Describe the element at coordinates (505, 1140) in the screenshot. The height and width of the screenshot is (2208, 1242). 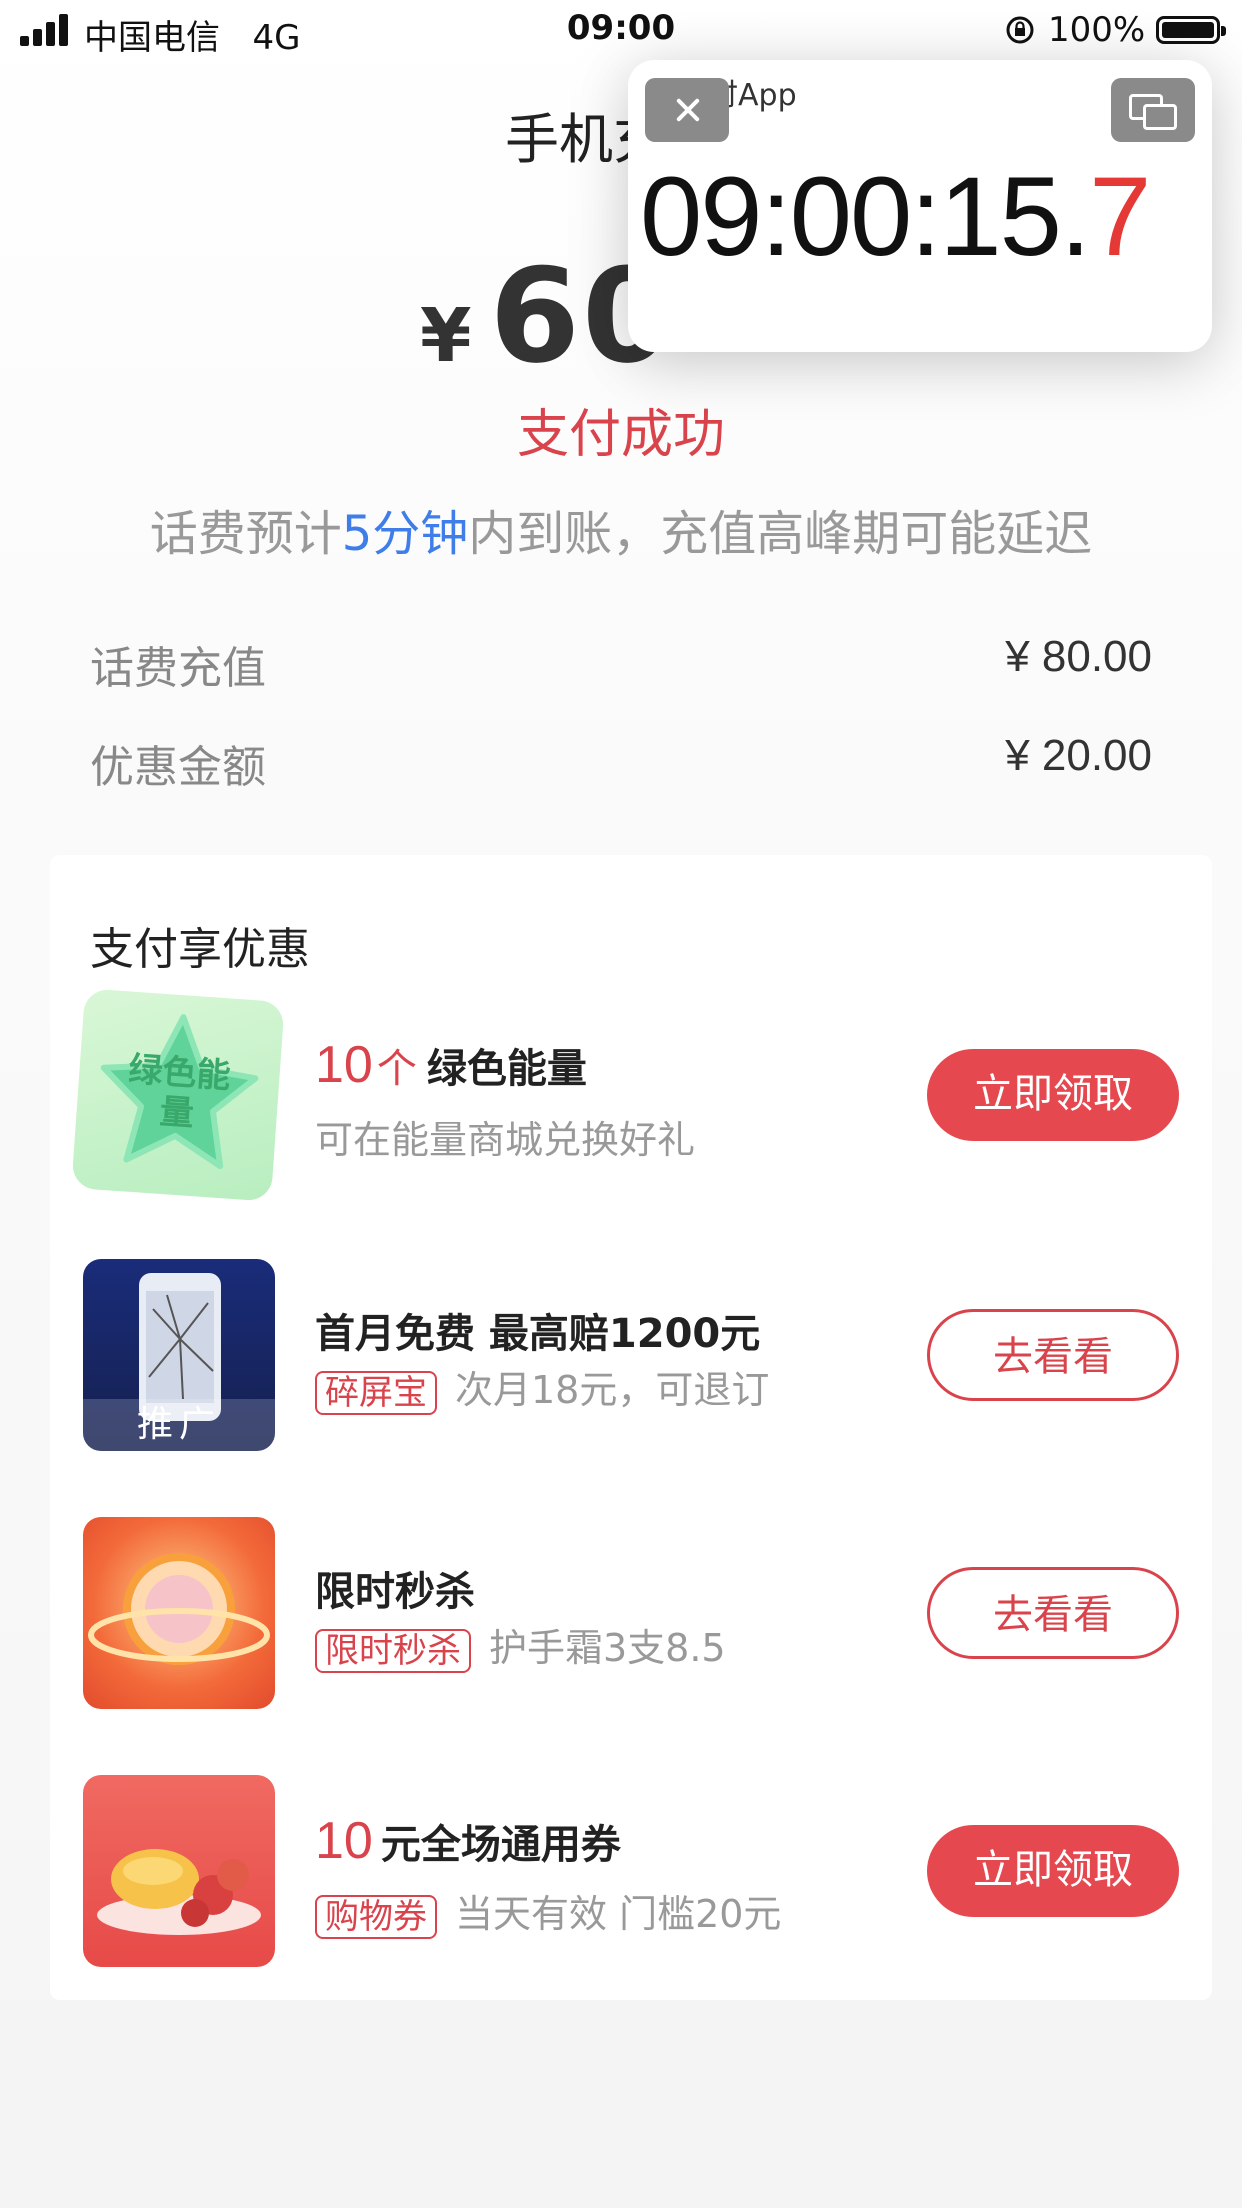
I see `offer-subtitle: 可在能量商城兑换好礼` at that location.